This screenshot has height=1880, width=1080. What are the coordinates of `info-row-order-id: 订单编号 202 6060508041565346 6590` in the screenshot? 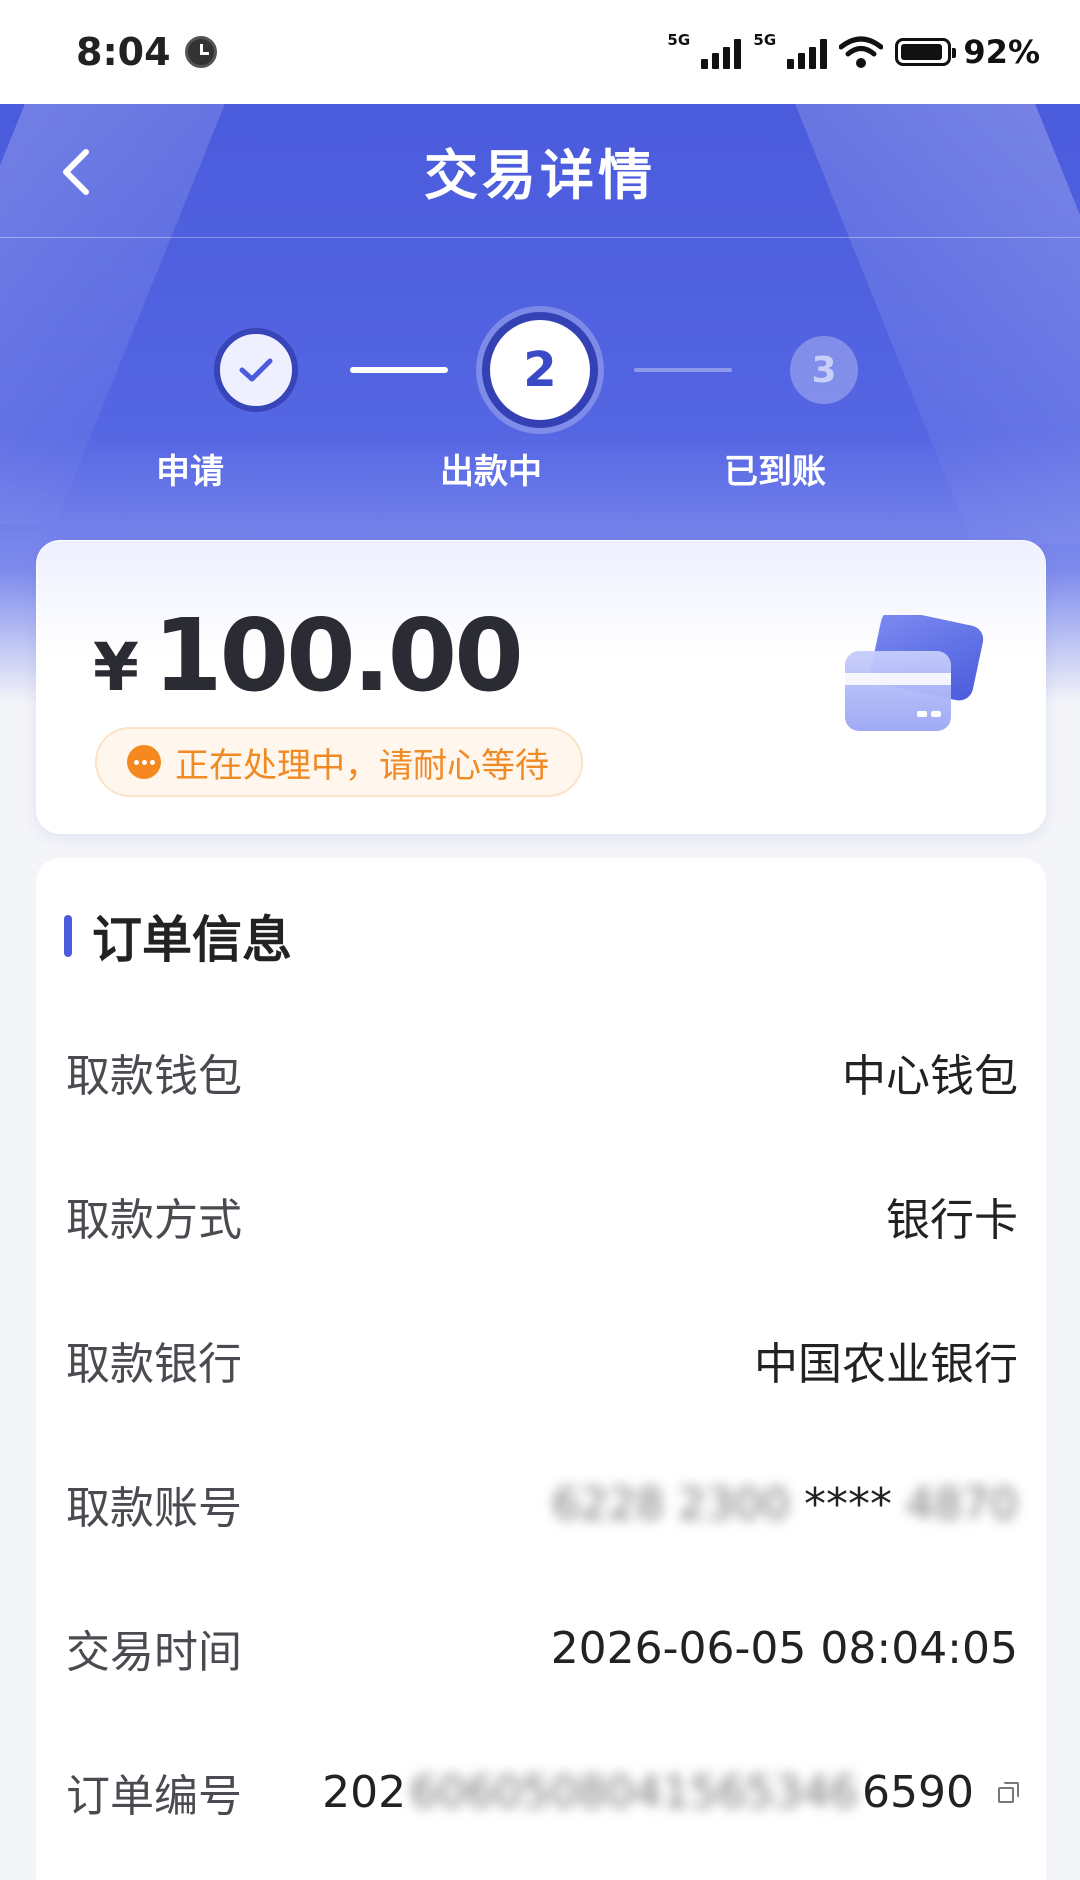 It's located at (542, 1792).